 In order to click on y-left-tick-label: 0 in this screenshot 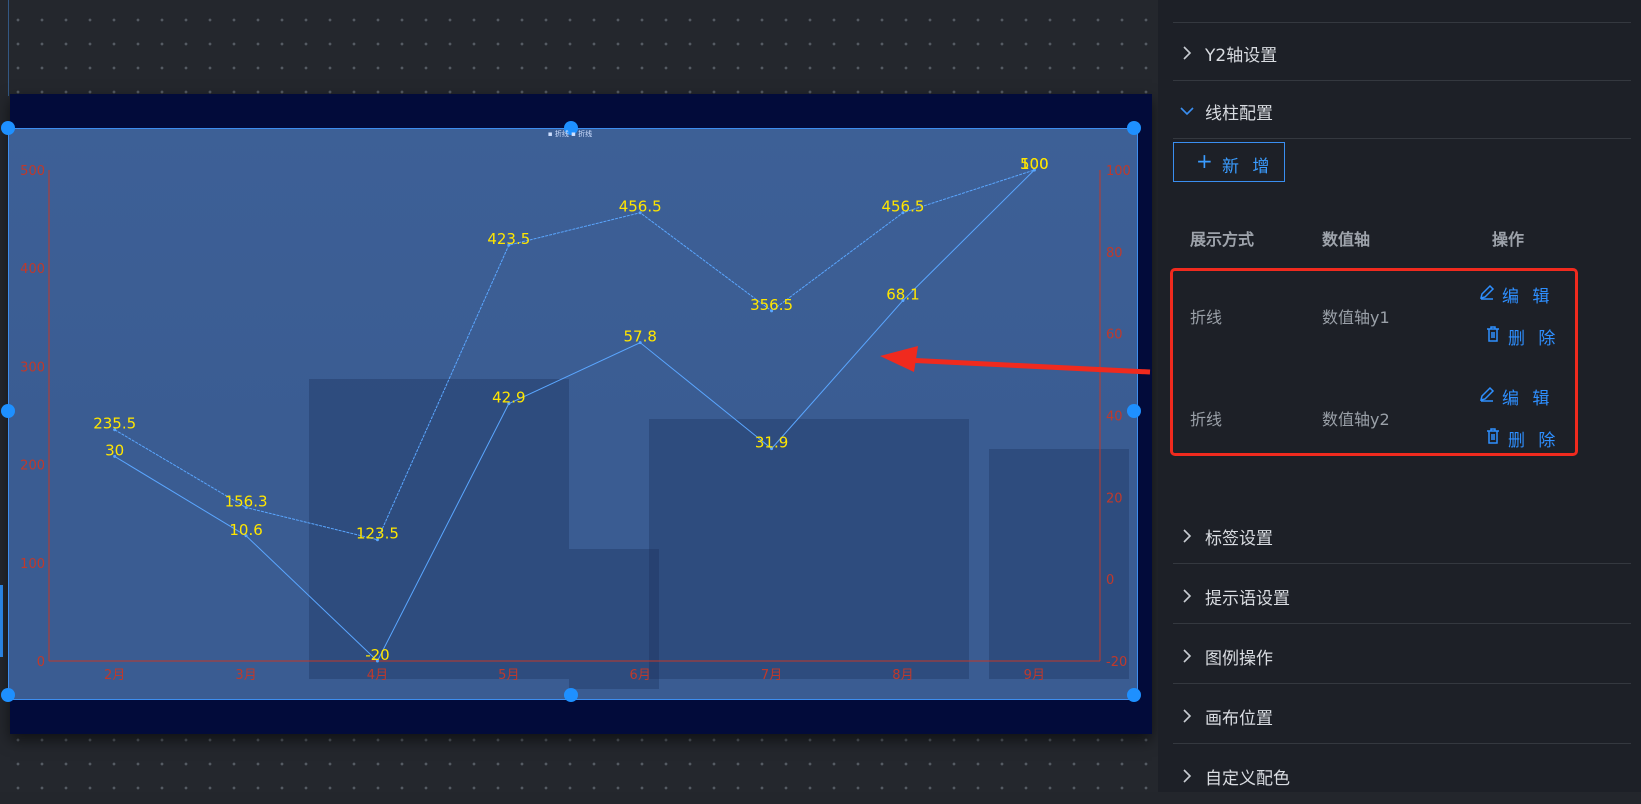, I will do `click(41, 662)`.